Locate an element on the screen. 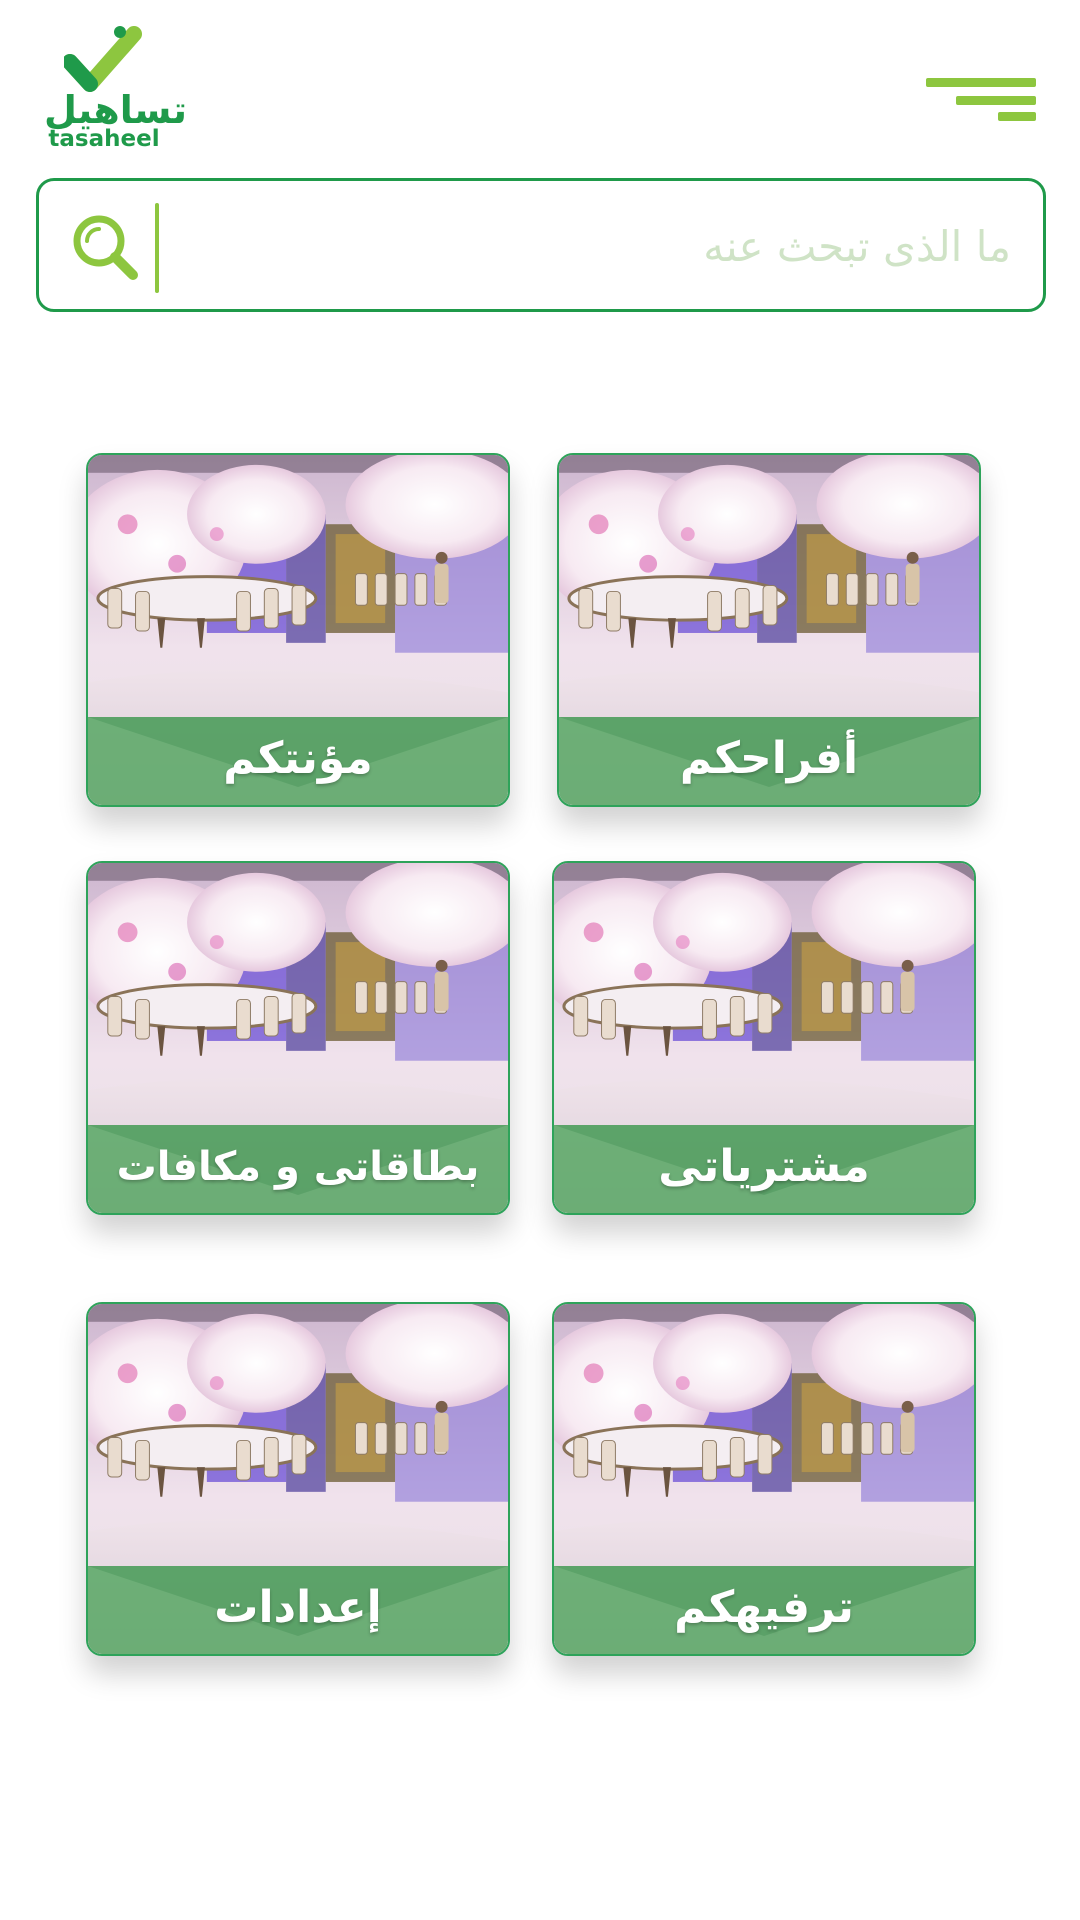  tile-purchases: مشترياتى is located at coordinates (764, 1038).